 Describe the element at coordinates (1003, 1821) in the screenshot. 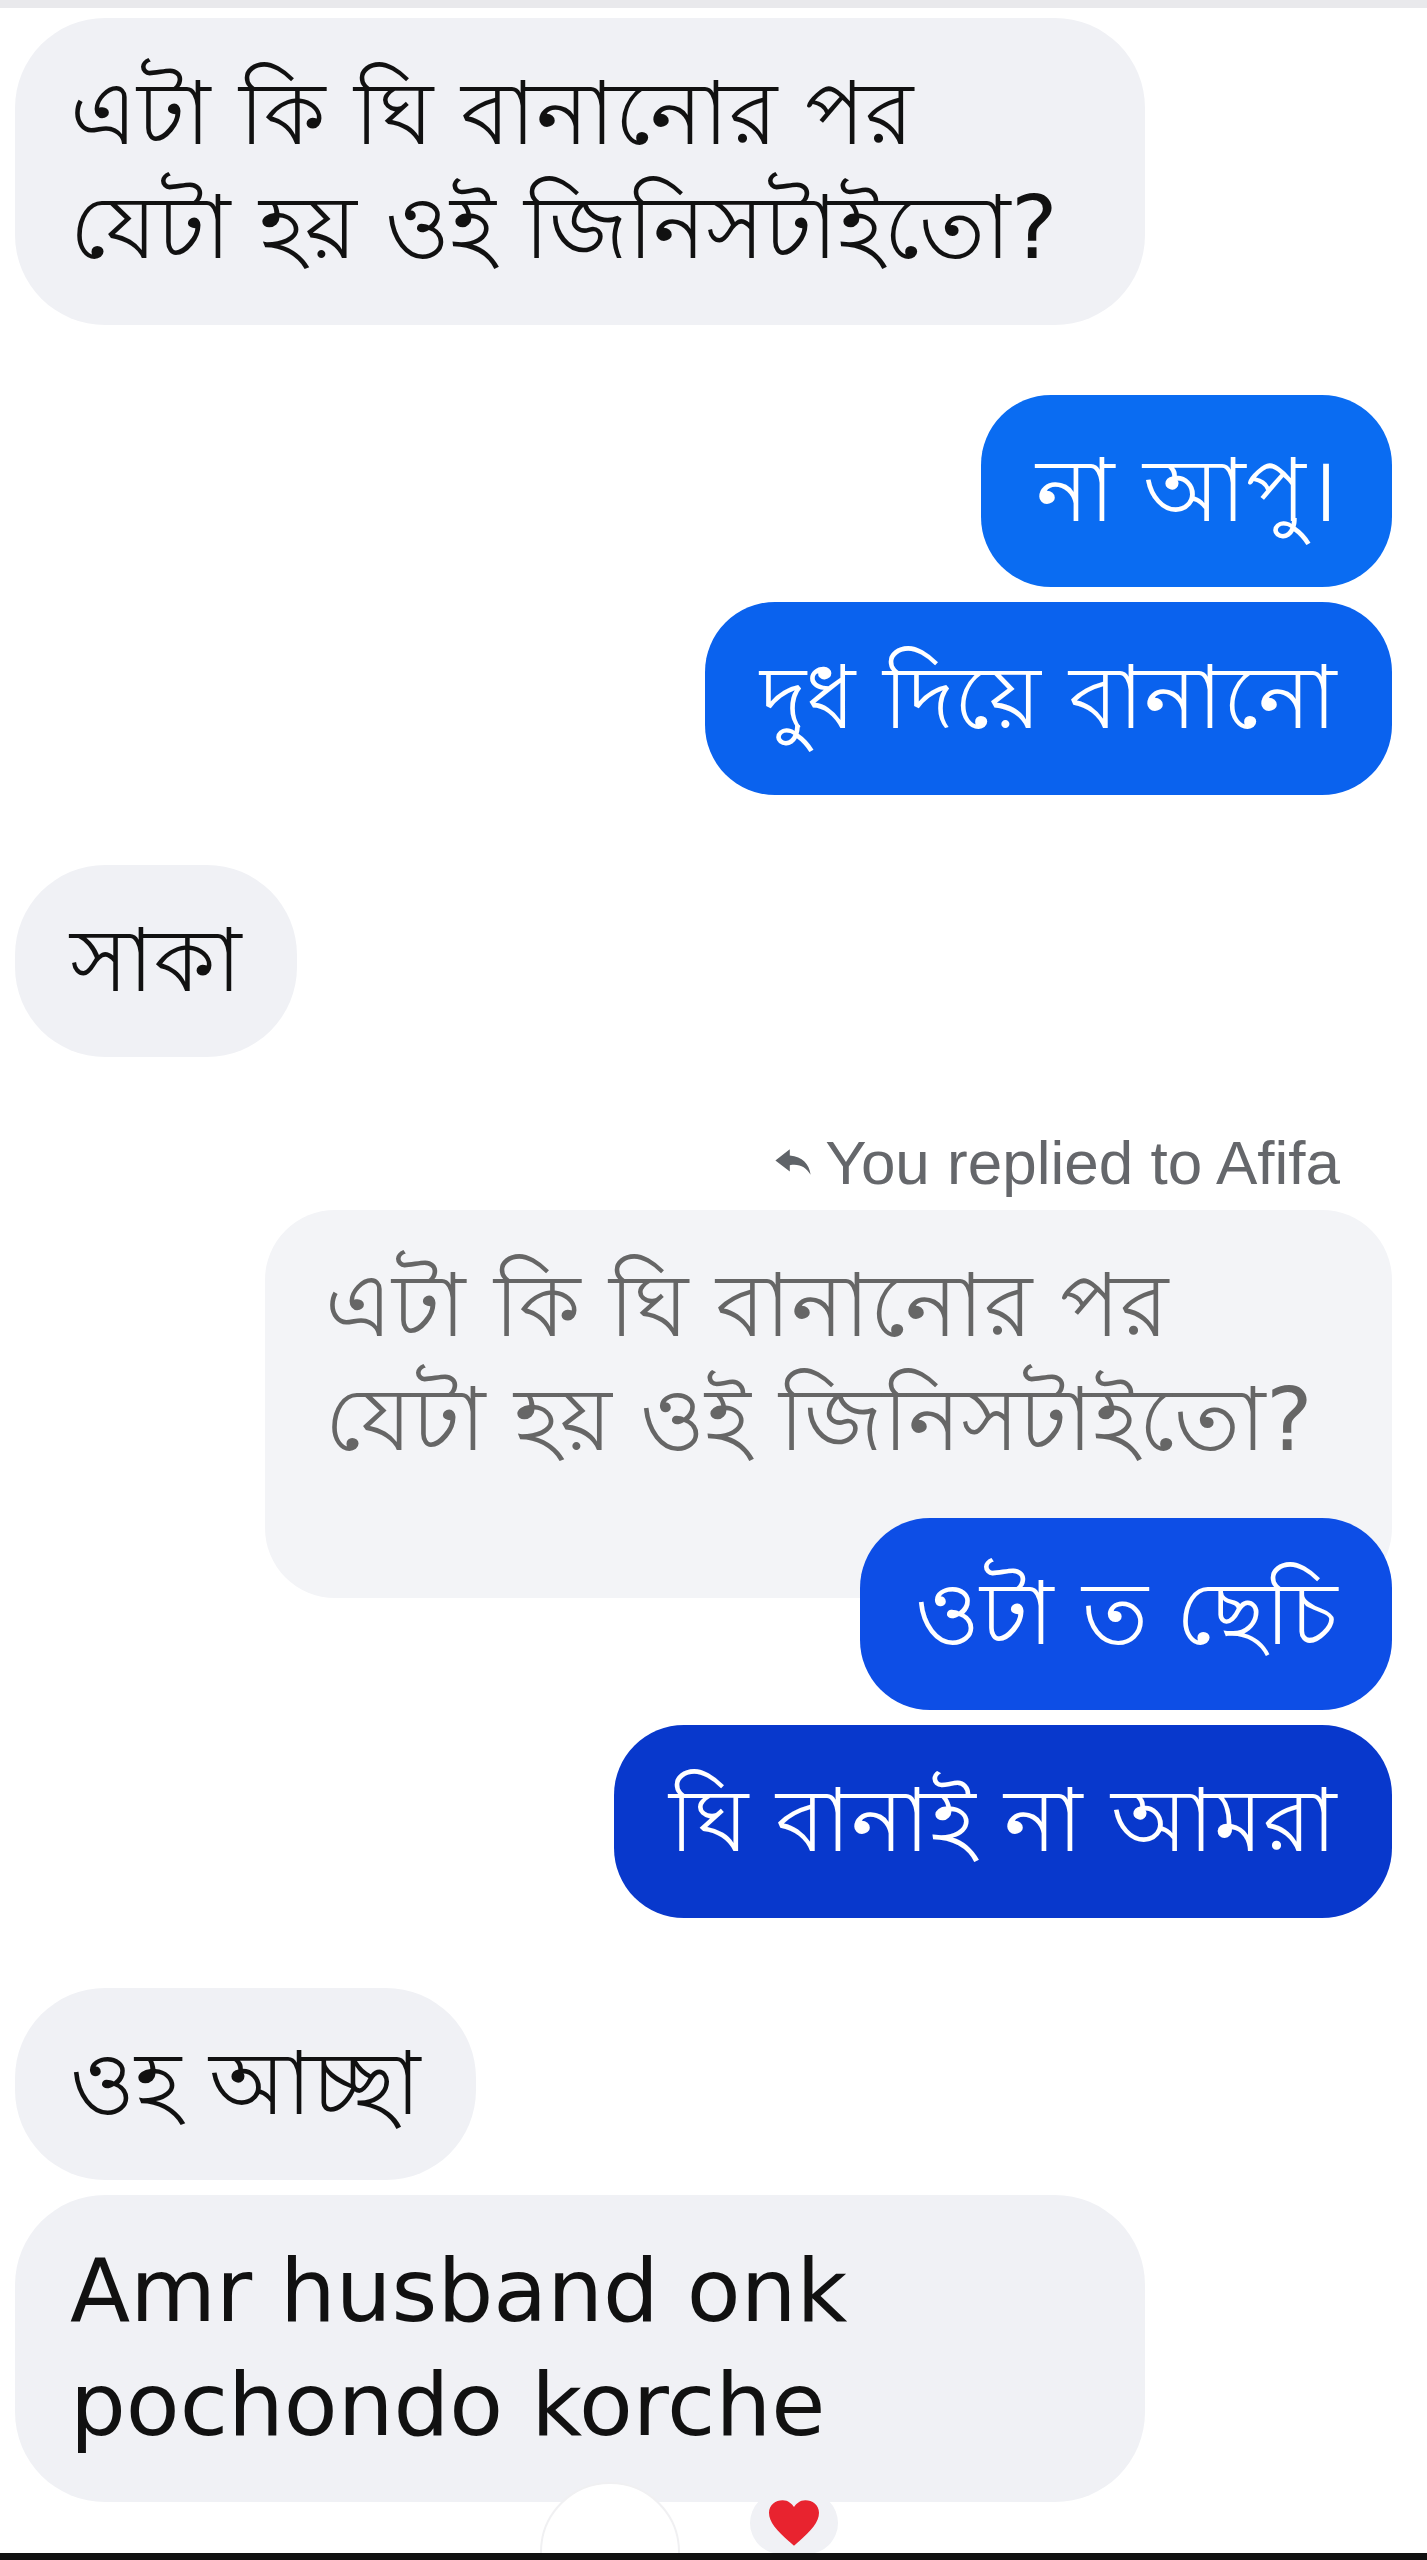

I see `message-bubble: ঘি বানাই না আমরা` at that location.